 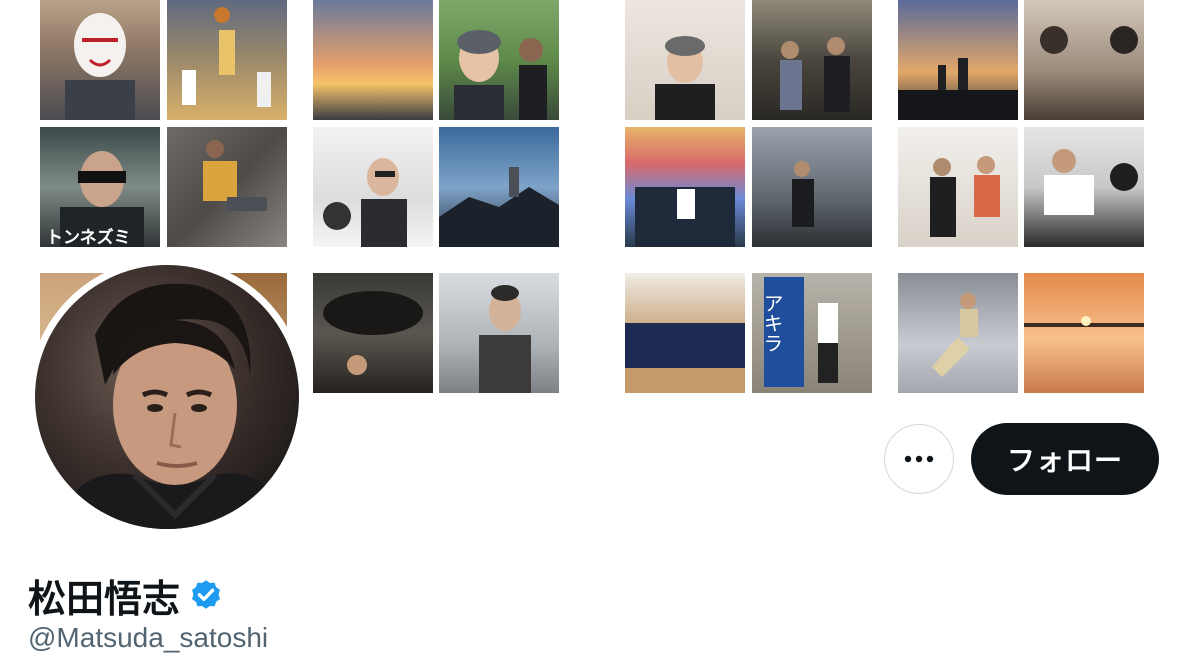 I want to click on profile-name-row: 松田悟志, so click(x=126, y=595).